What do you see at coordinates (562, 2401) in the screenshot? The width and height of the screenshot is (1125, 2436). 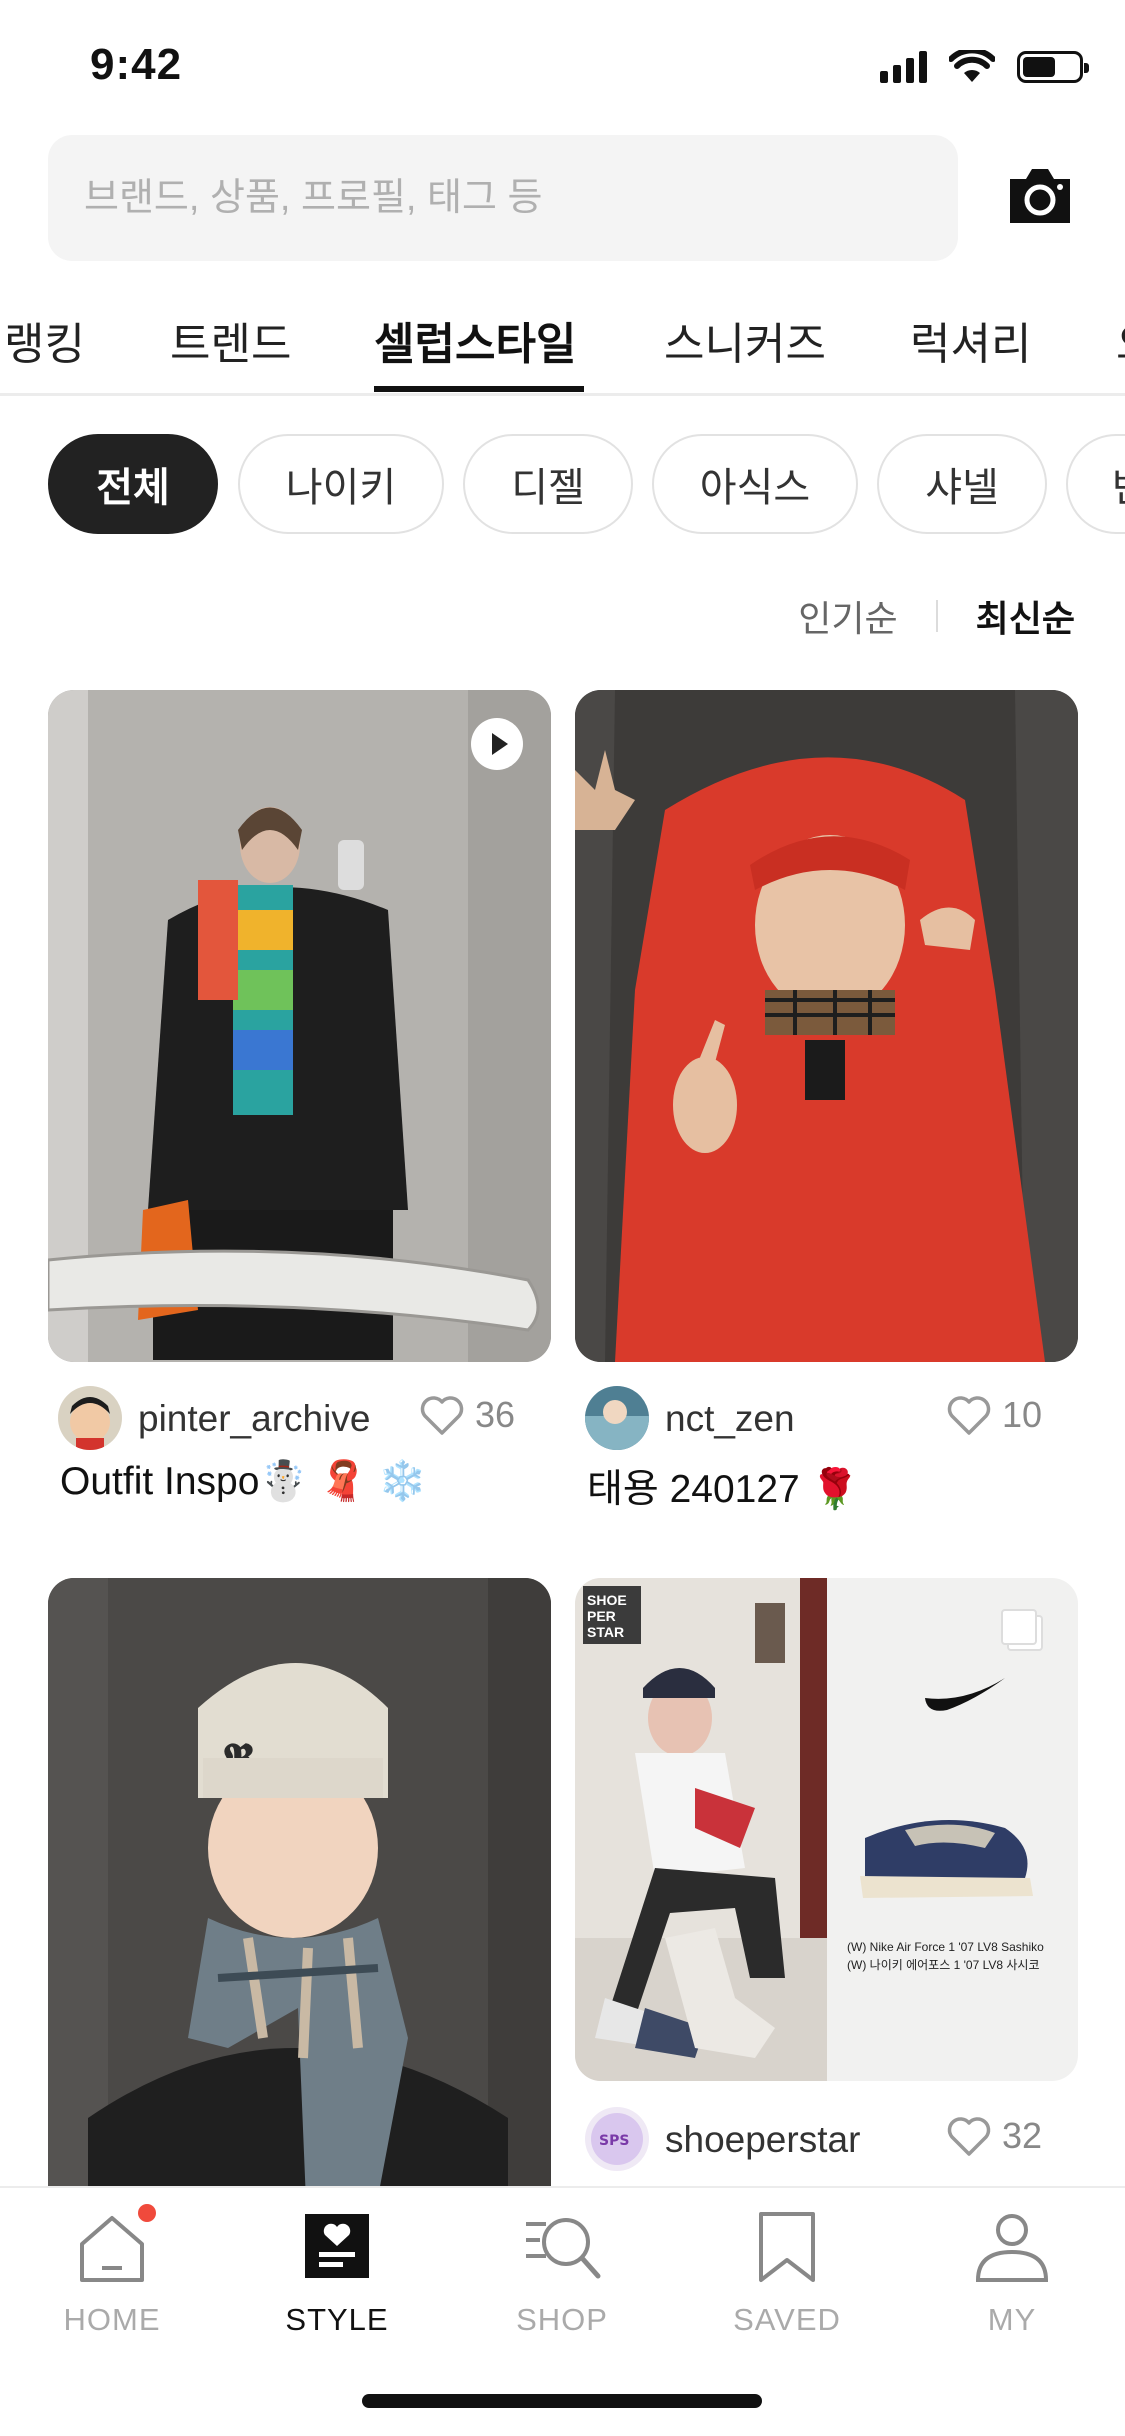 I see `home-indicator` at bounding box center [562, 2401].